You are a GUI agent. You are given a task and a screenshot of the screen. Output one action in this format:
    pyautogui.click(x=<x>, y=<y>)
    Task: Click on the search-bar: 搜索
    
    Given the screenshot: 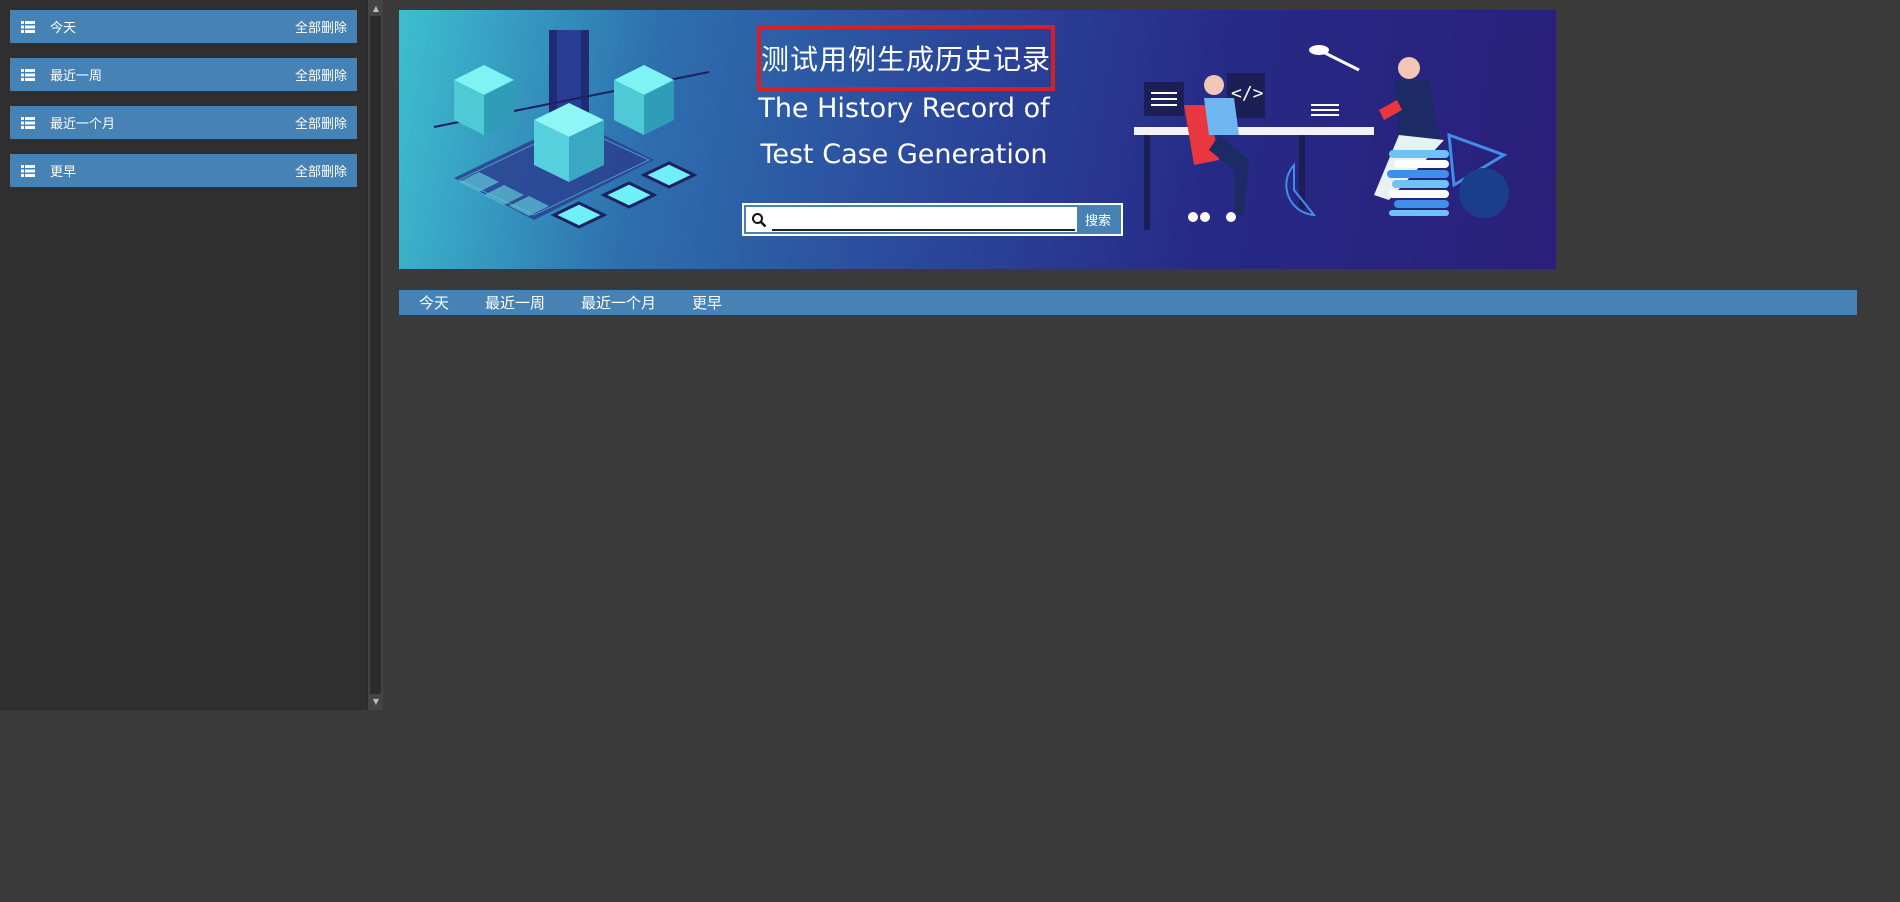 What is the action you would take?
    pyautogui.click(x=932, y=219)
    